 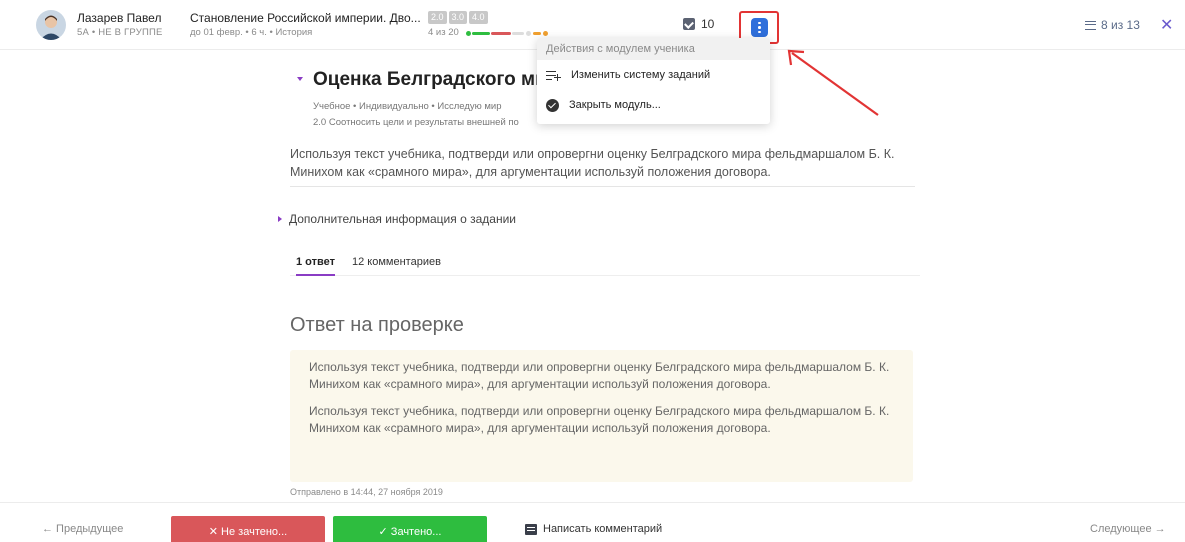 What do you see at coordinates (531, 529) in the screenshot?
I see `comment-icon` at bounding box center [531, 529].